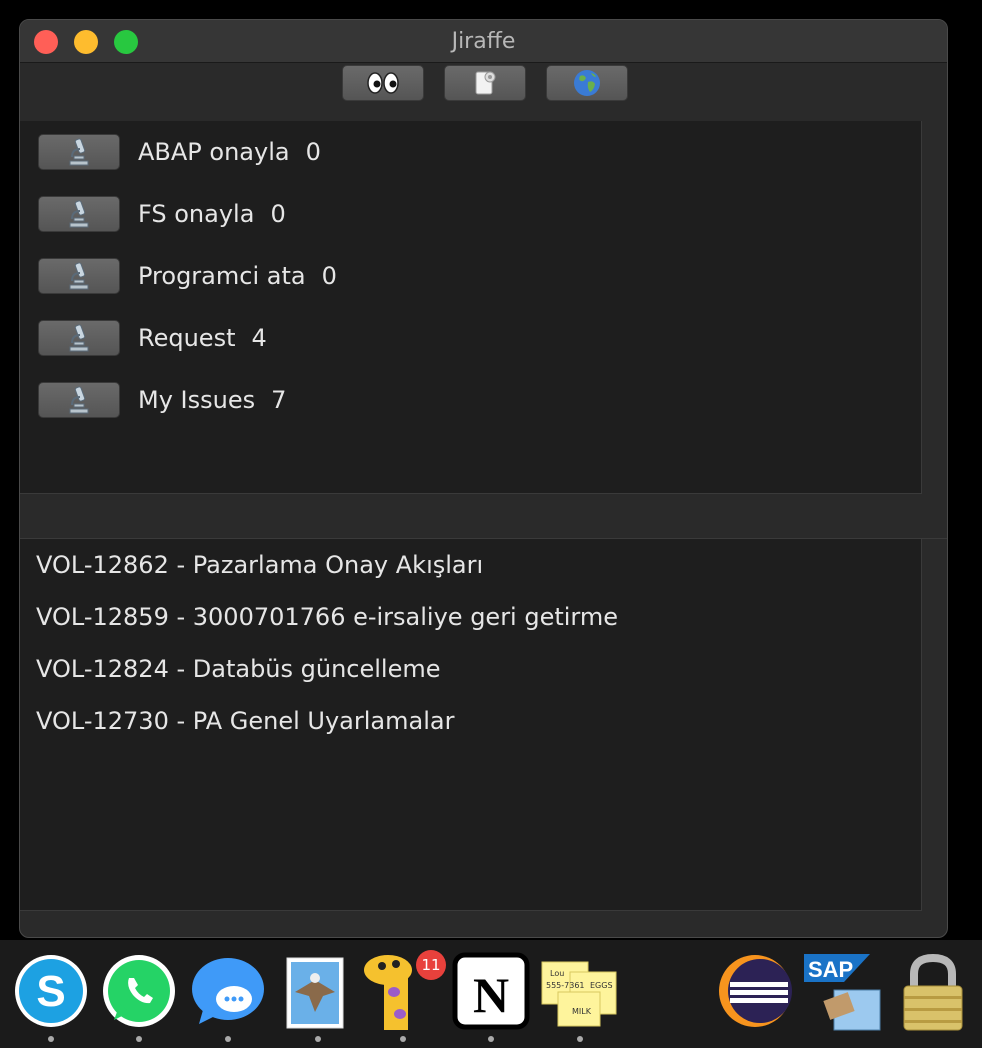  What do you see at coordinates (557, 973) in the screenshot?
I see `sticky-note-text: Lou` at bounding box center [557, 973].